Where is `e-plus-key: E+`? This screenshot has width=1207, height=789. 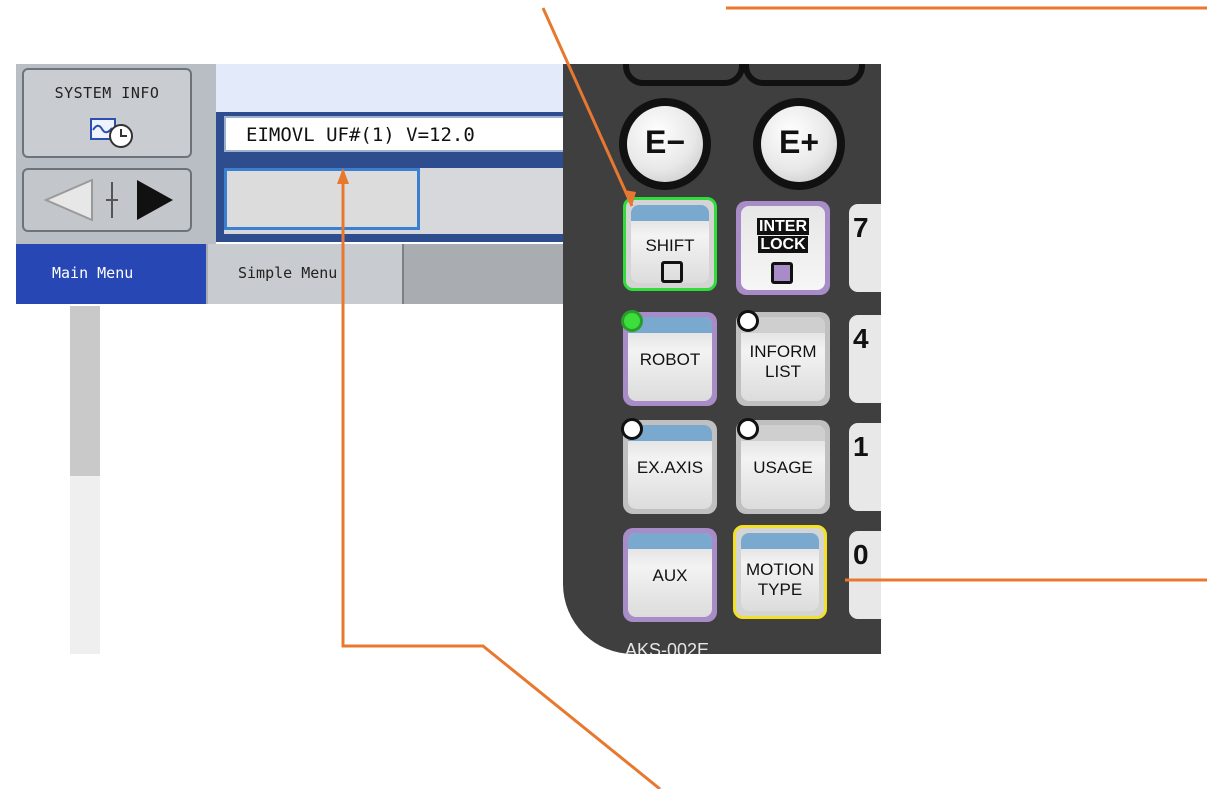 e-plus-key: E+ is located at coordinates (799, 144).